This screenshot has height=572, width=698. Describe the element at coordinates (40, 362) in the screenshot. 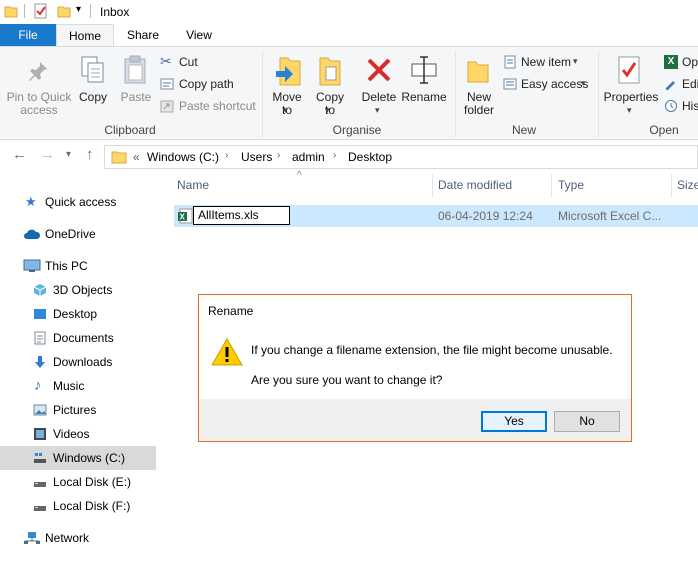

I see `download-icon` at that location.